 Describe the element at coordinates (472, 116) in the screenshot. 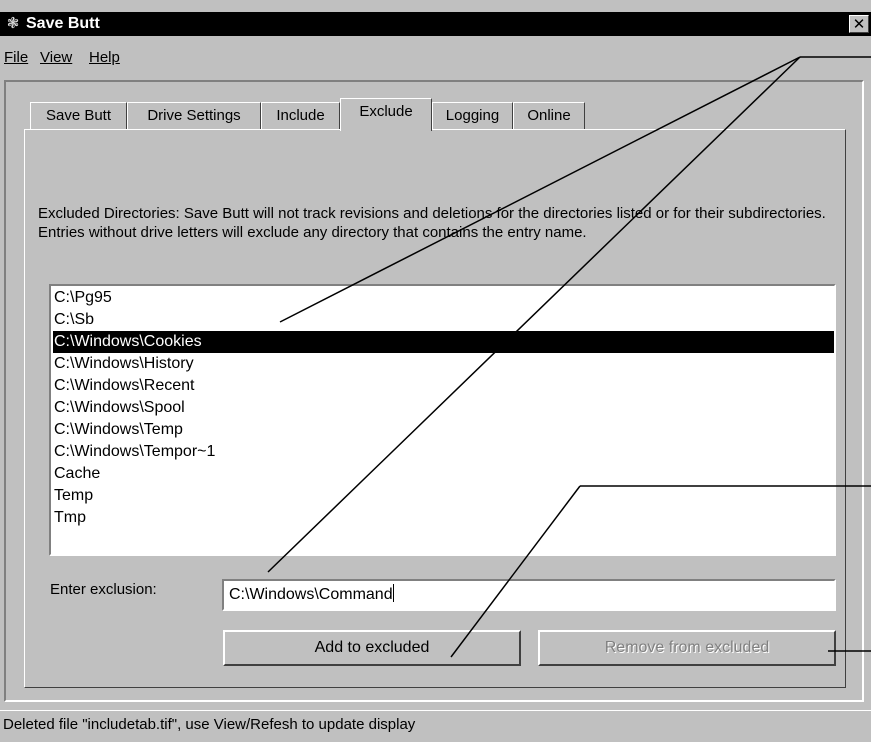

I see `tab-logging: Logging` at that location.